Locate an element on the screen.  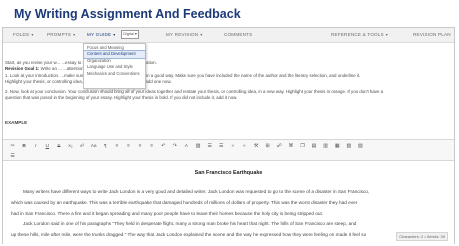
tab-reference-tools: REFERENCE & TOOLS ▾ is located at coordinates (359, 35).